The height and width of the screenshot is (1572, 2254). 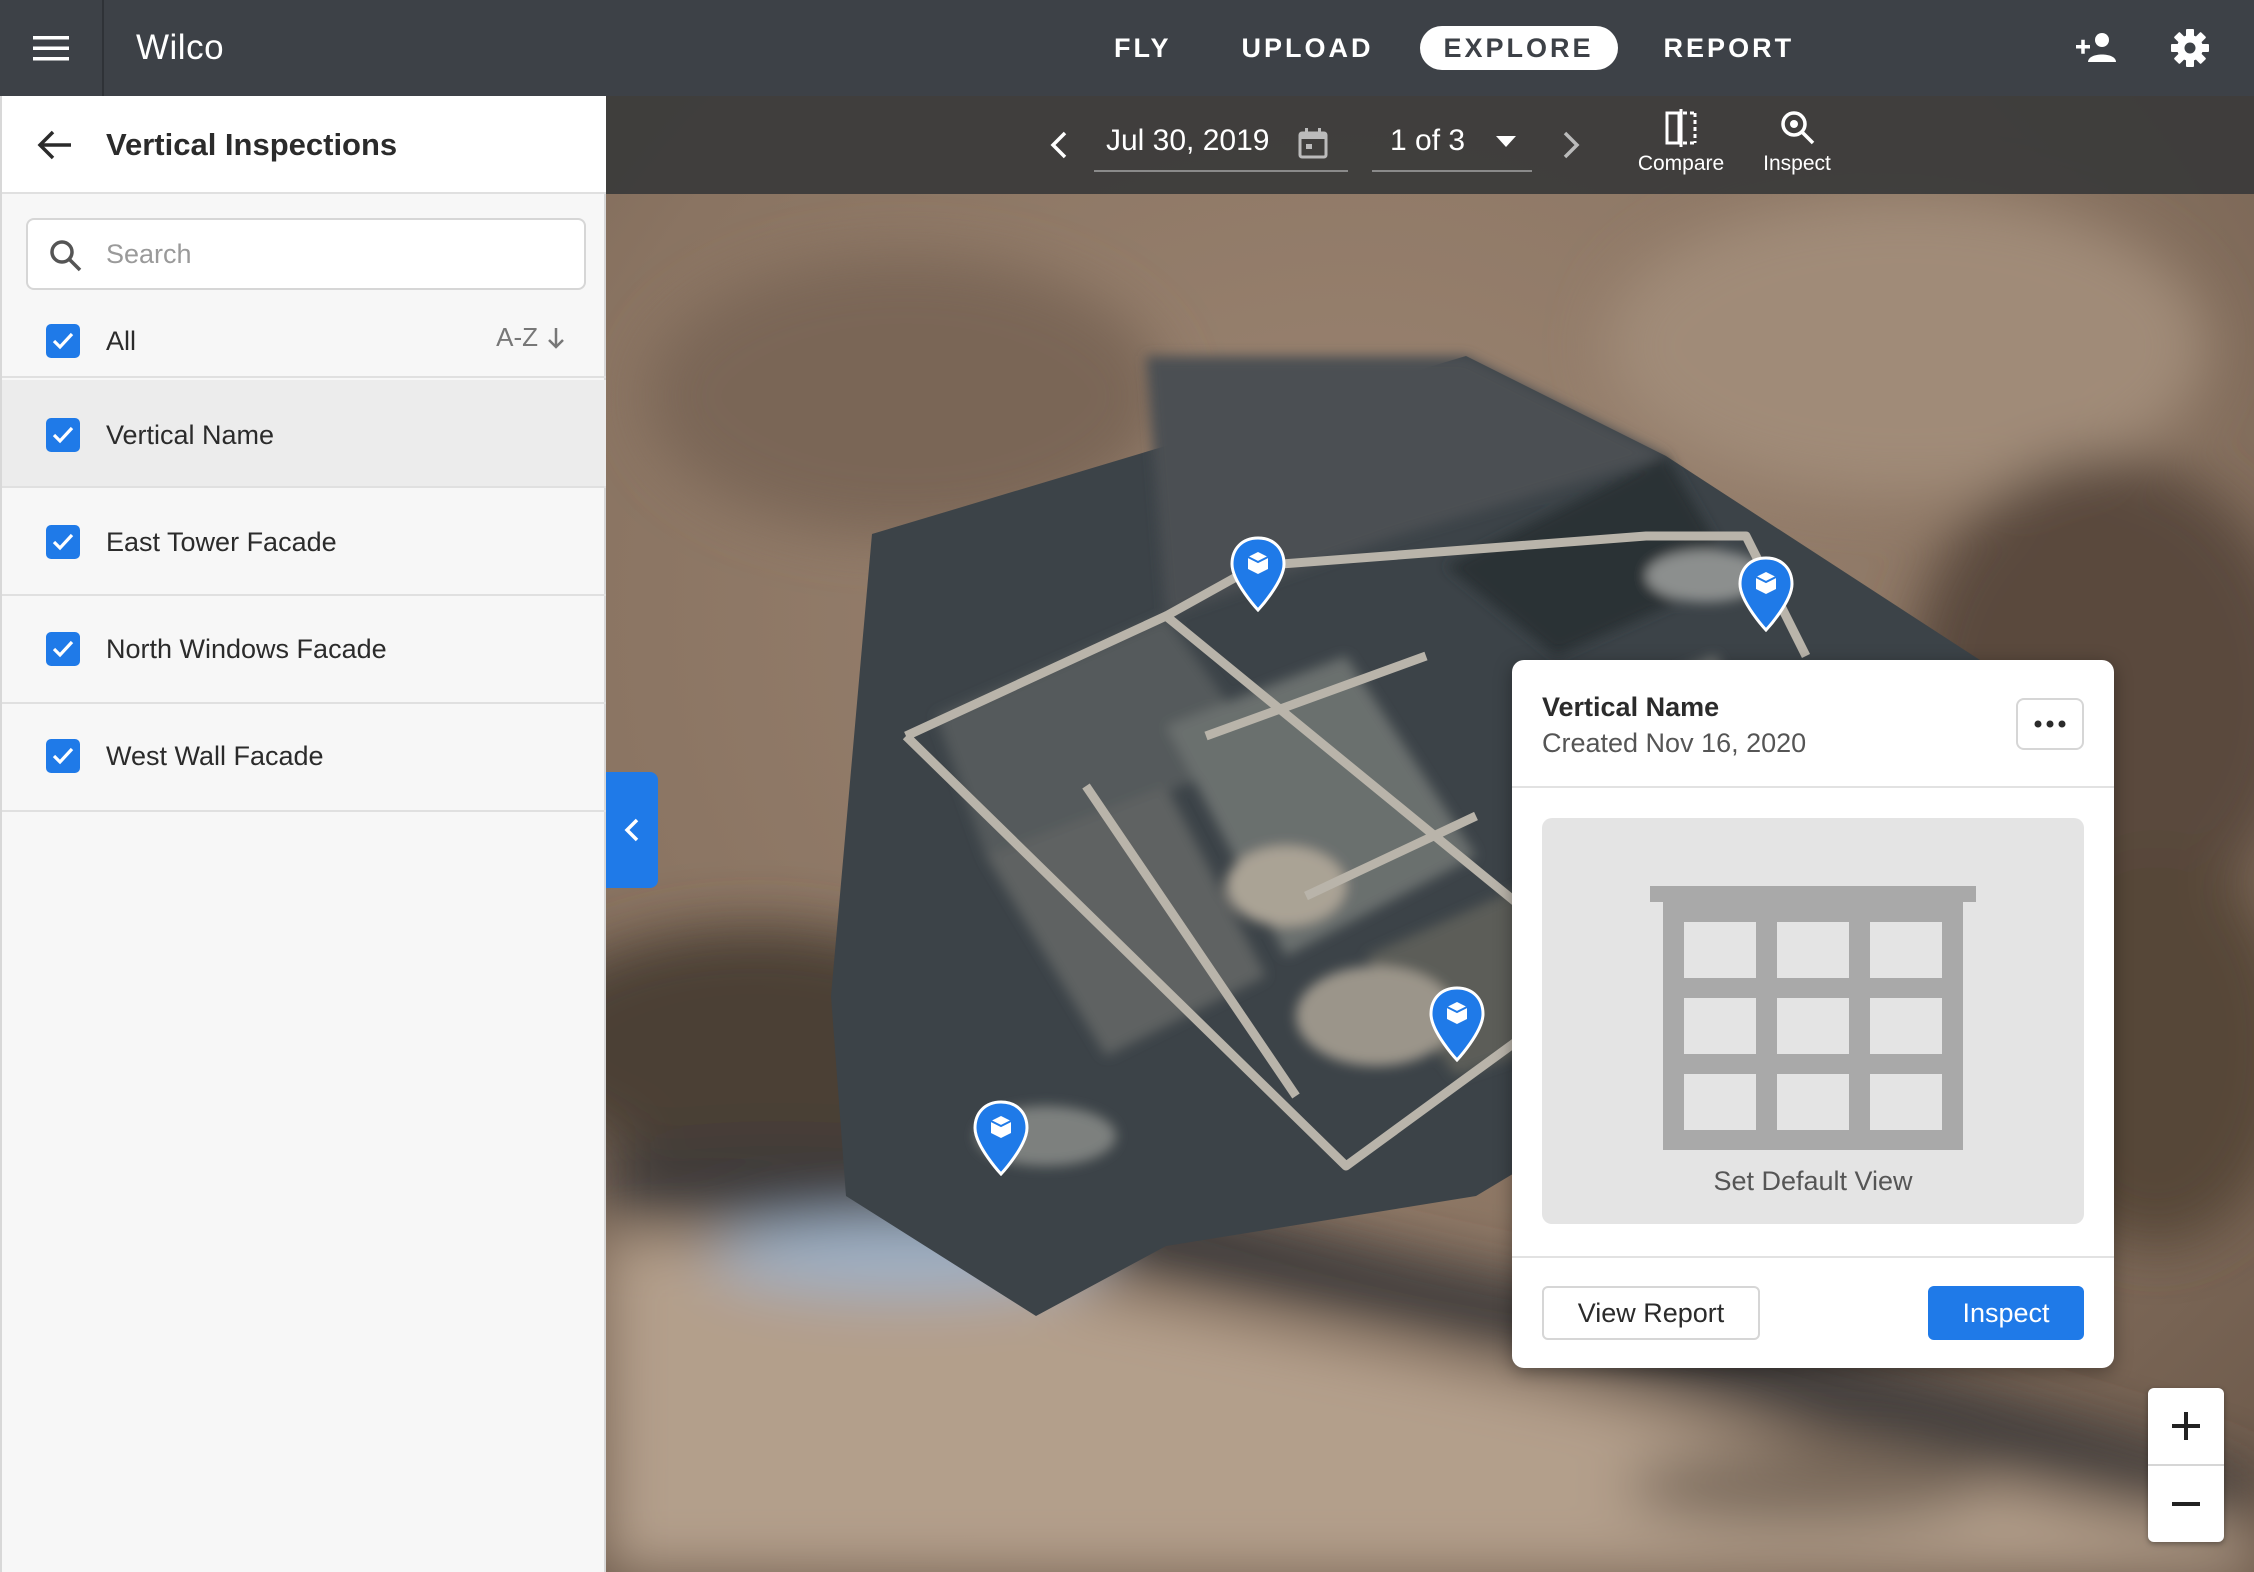 I want to click on sort-control: A-Z, so click(x=531, y=337).